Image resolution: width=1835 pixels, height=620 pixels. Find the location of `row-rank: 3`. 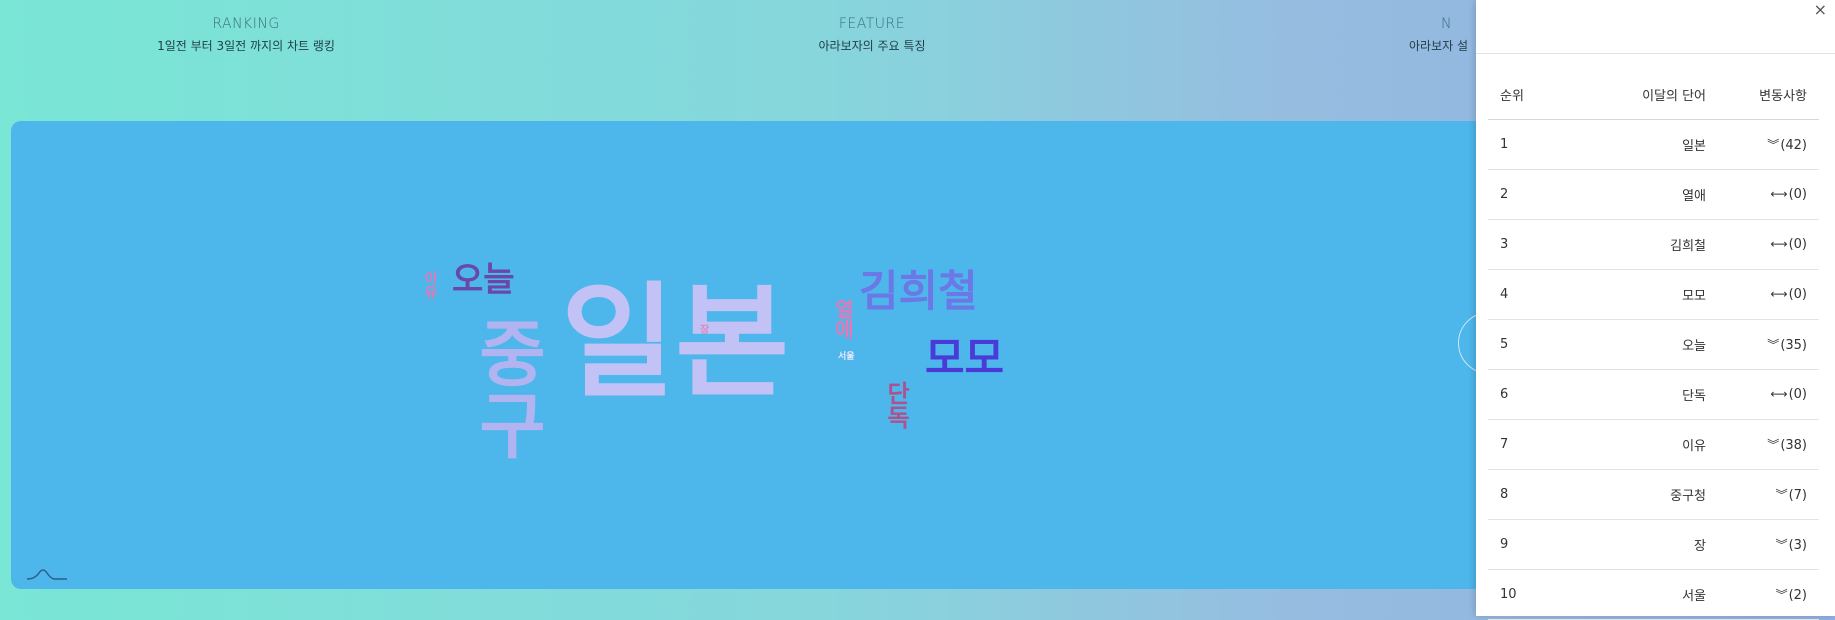

row-rank: 3 is located at coordinates (1529, 244).